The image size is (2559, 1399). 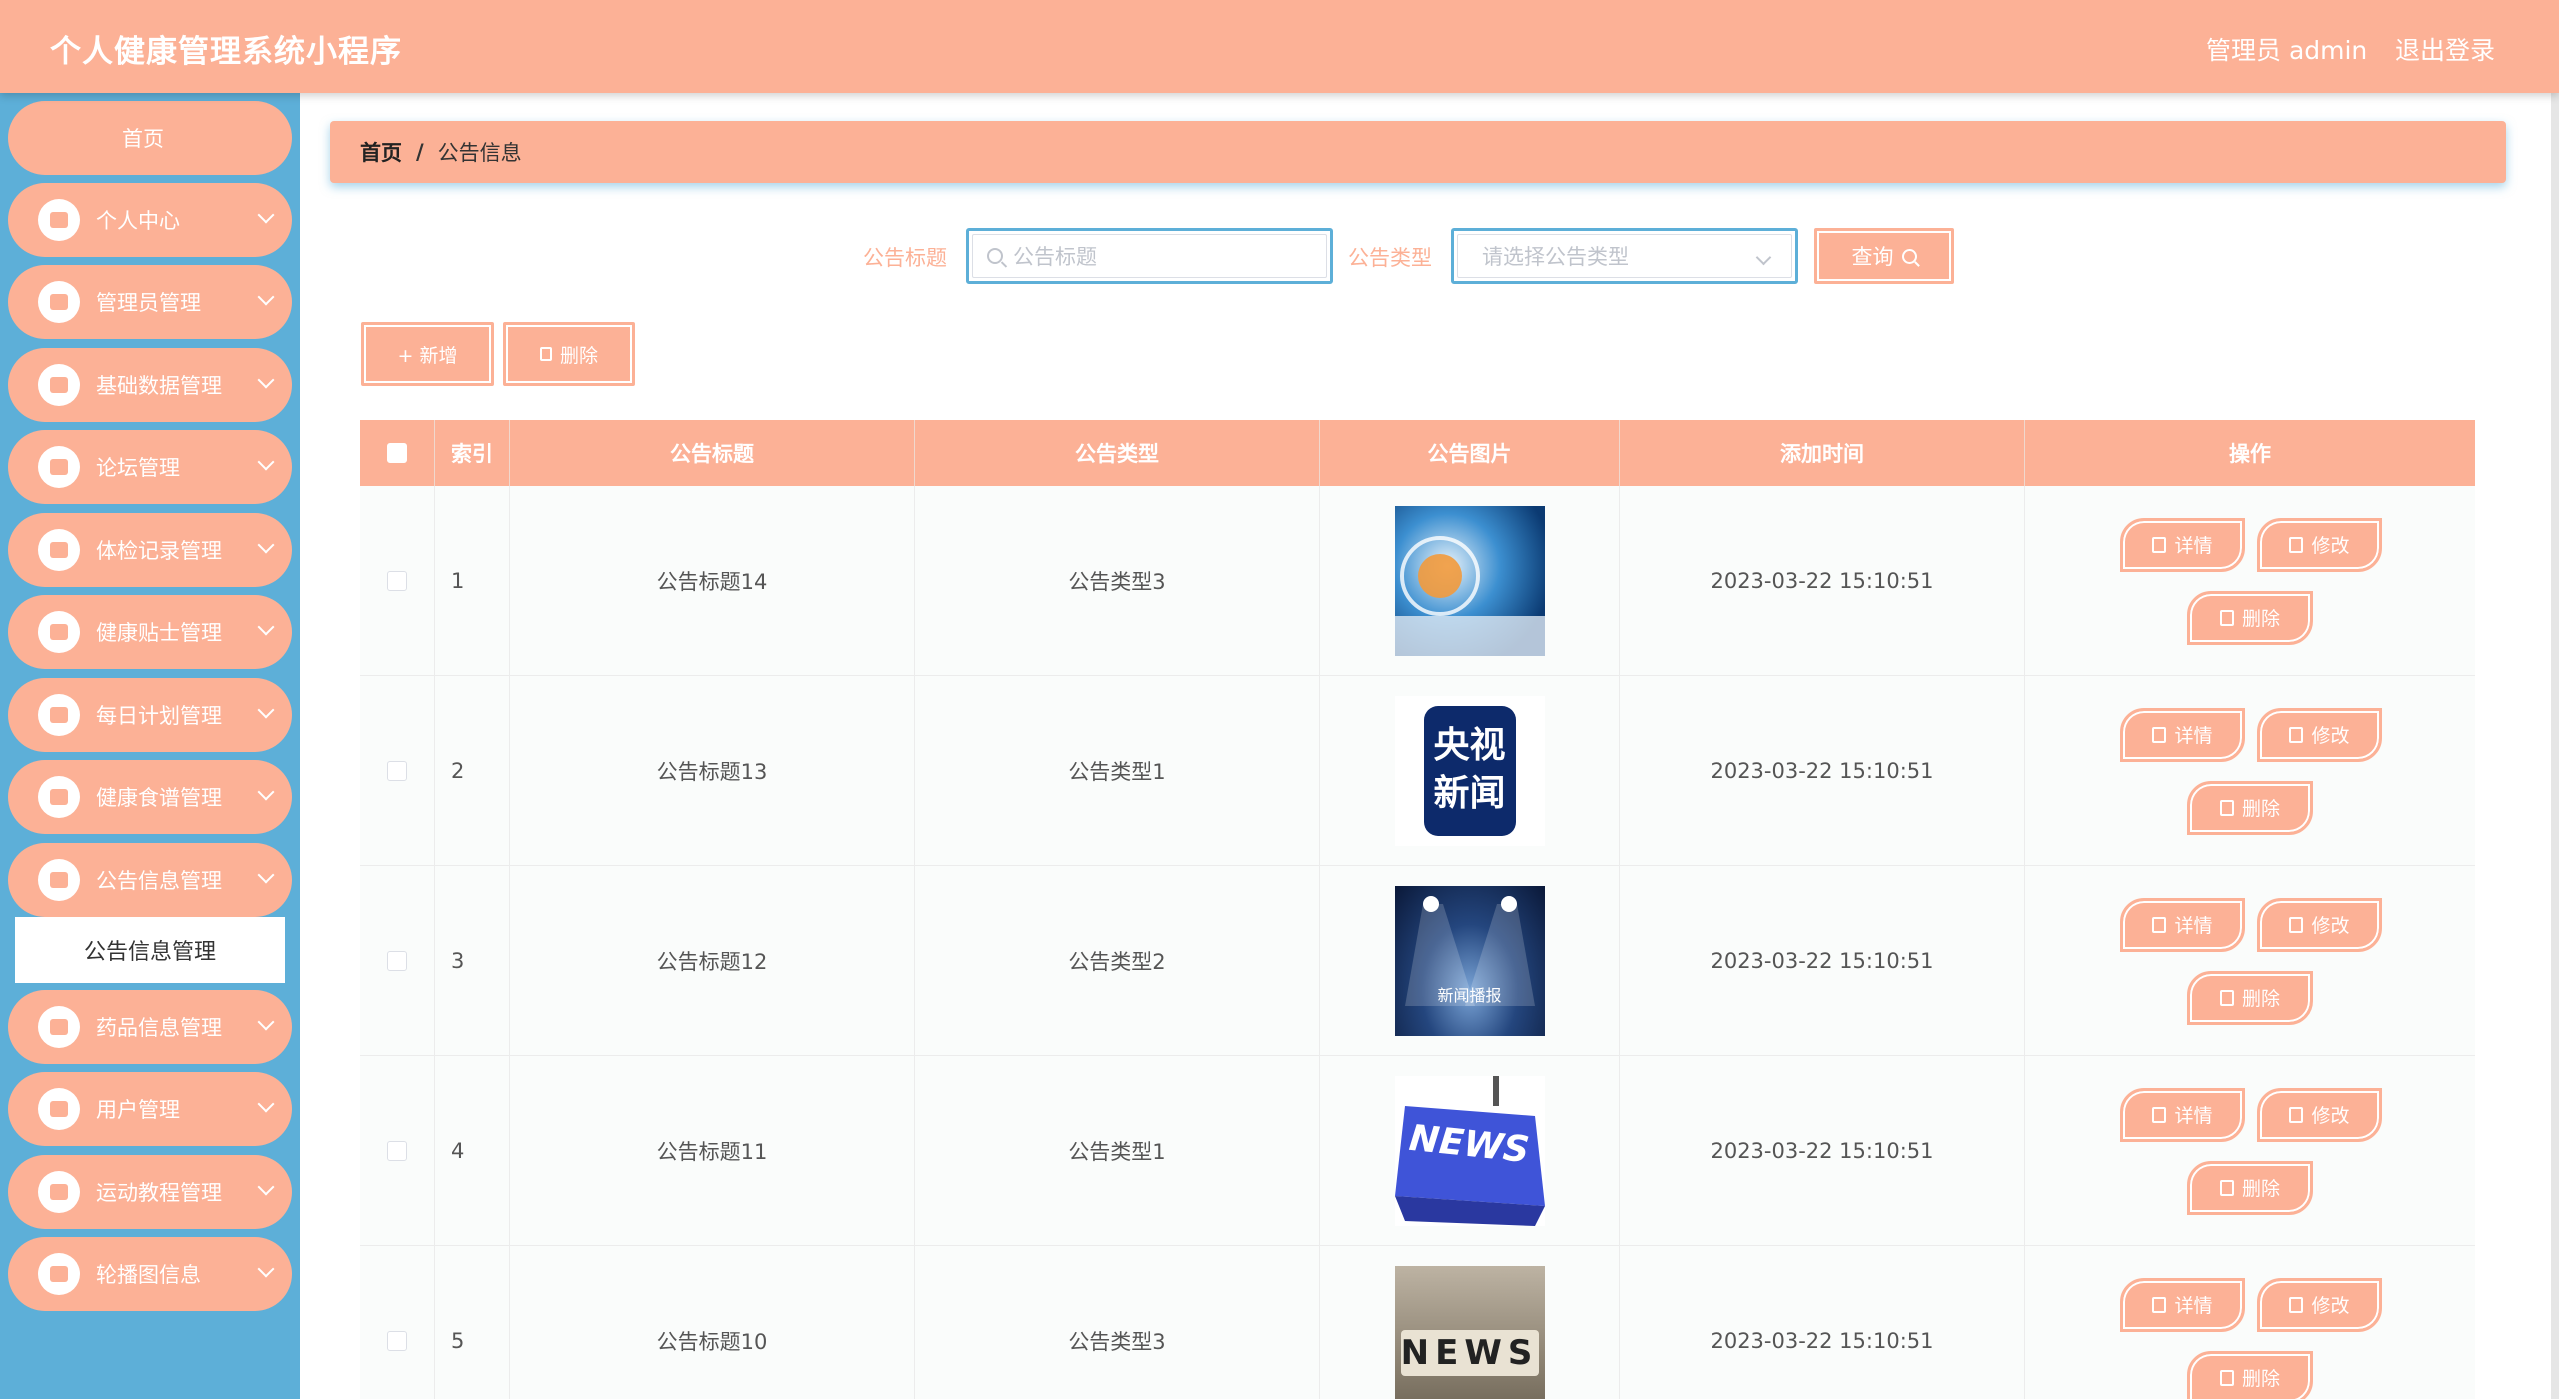 I want to click on row-type: 公告类型3, so click(x=1117, y=580).